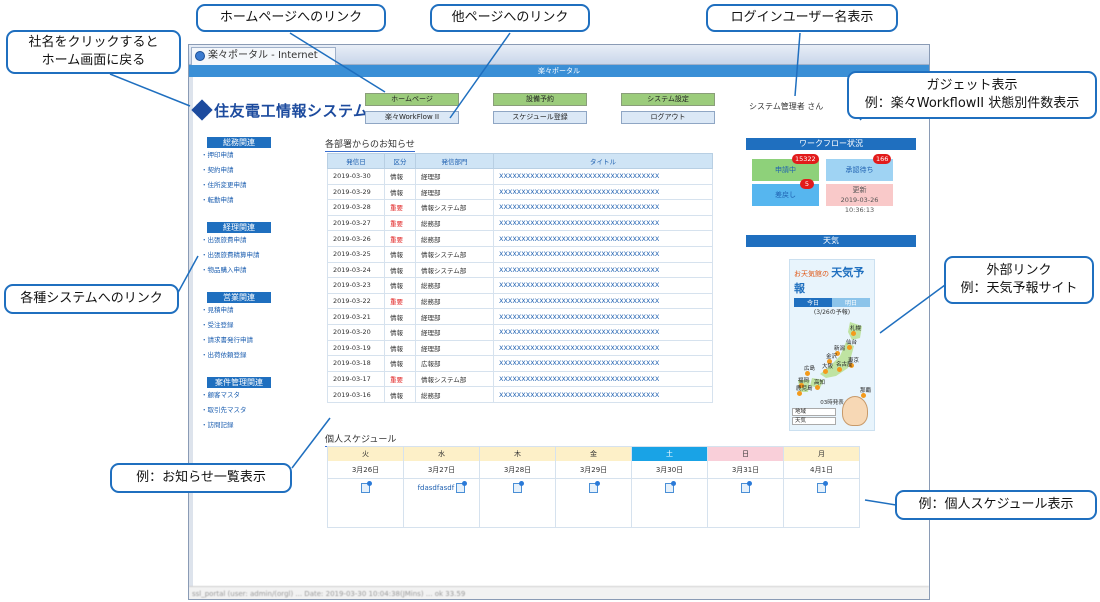 The height and width of the screenshot is (602, 1100). Describe the element at coordinates (291, 18) in the screenshot. I see `annotation-home-link: ホームページへのリンク` at that location.